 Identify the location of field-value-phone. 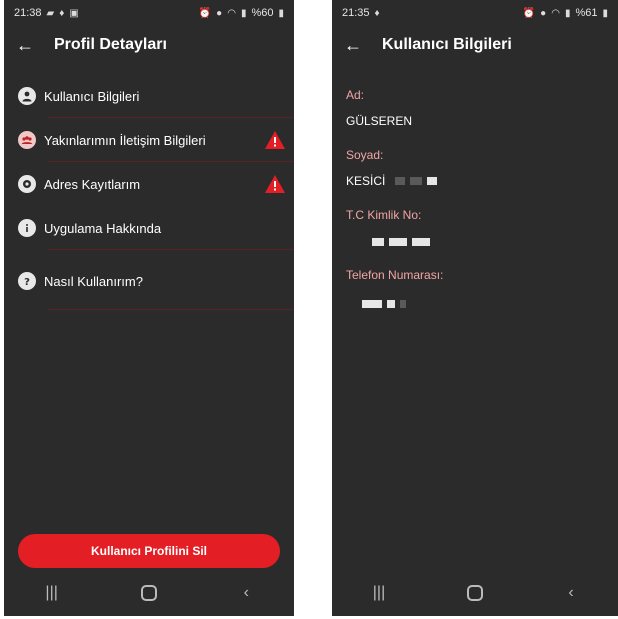
(485, 304).